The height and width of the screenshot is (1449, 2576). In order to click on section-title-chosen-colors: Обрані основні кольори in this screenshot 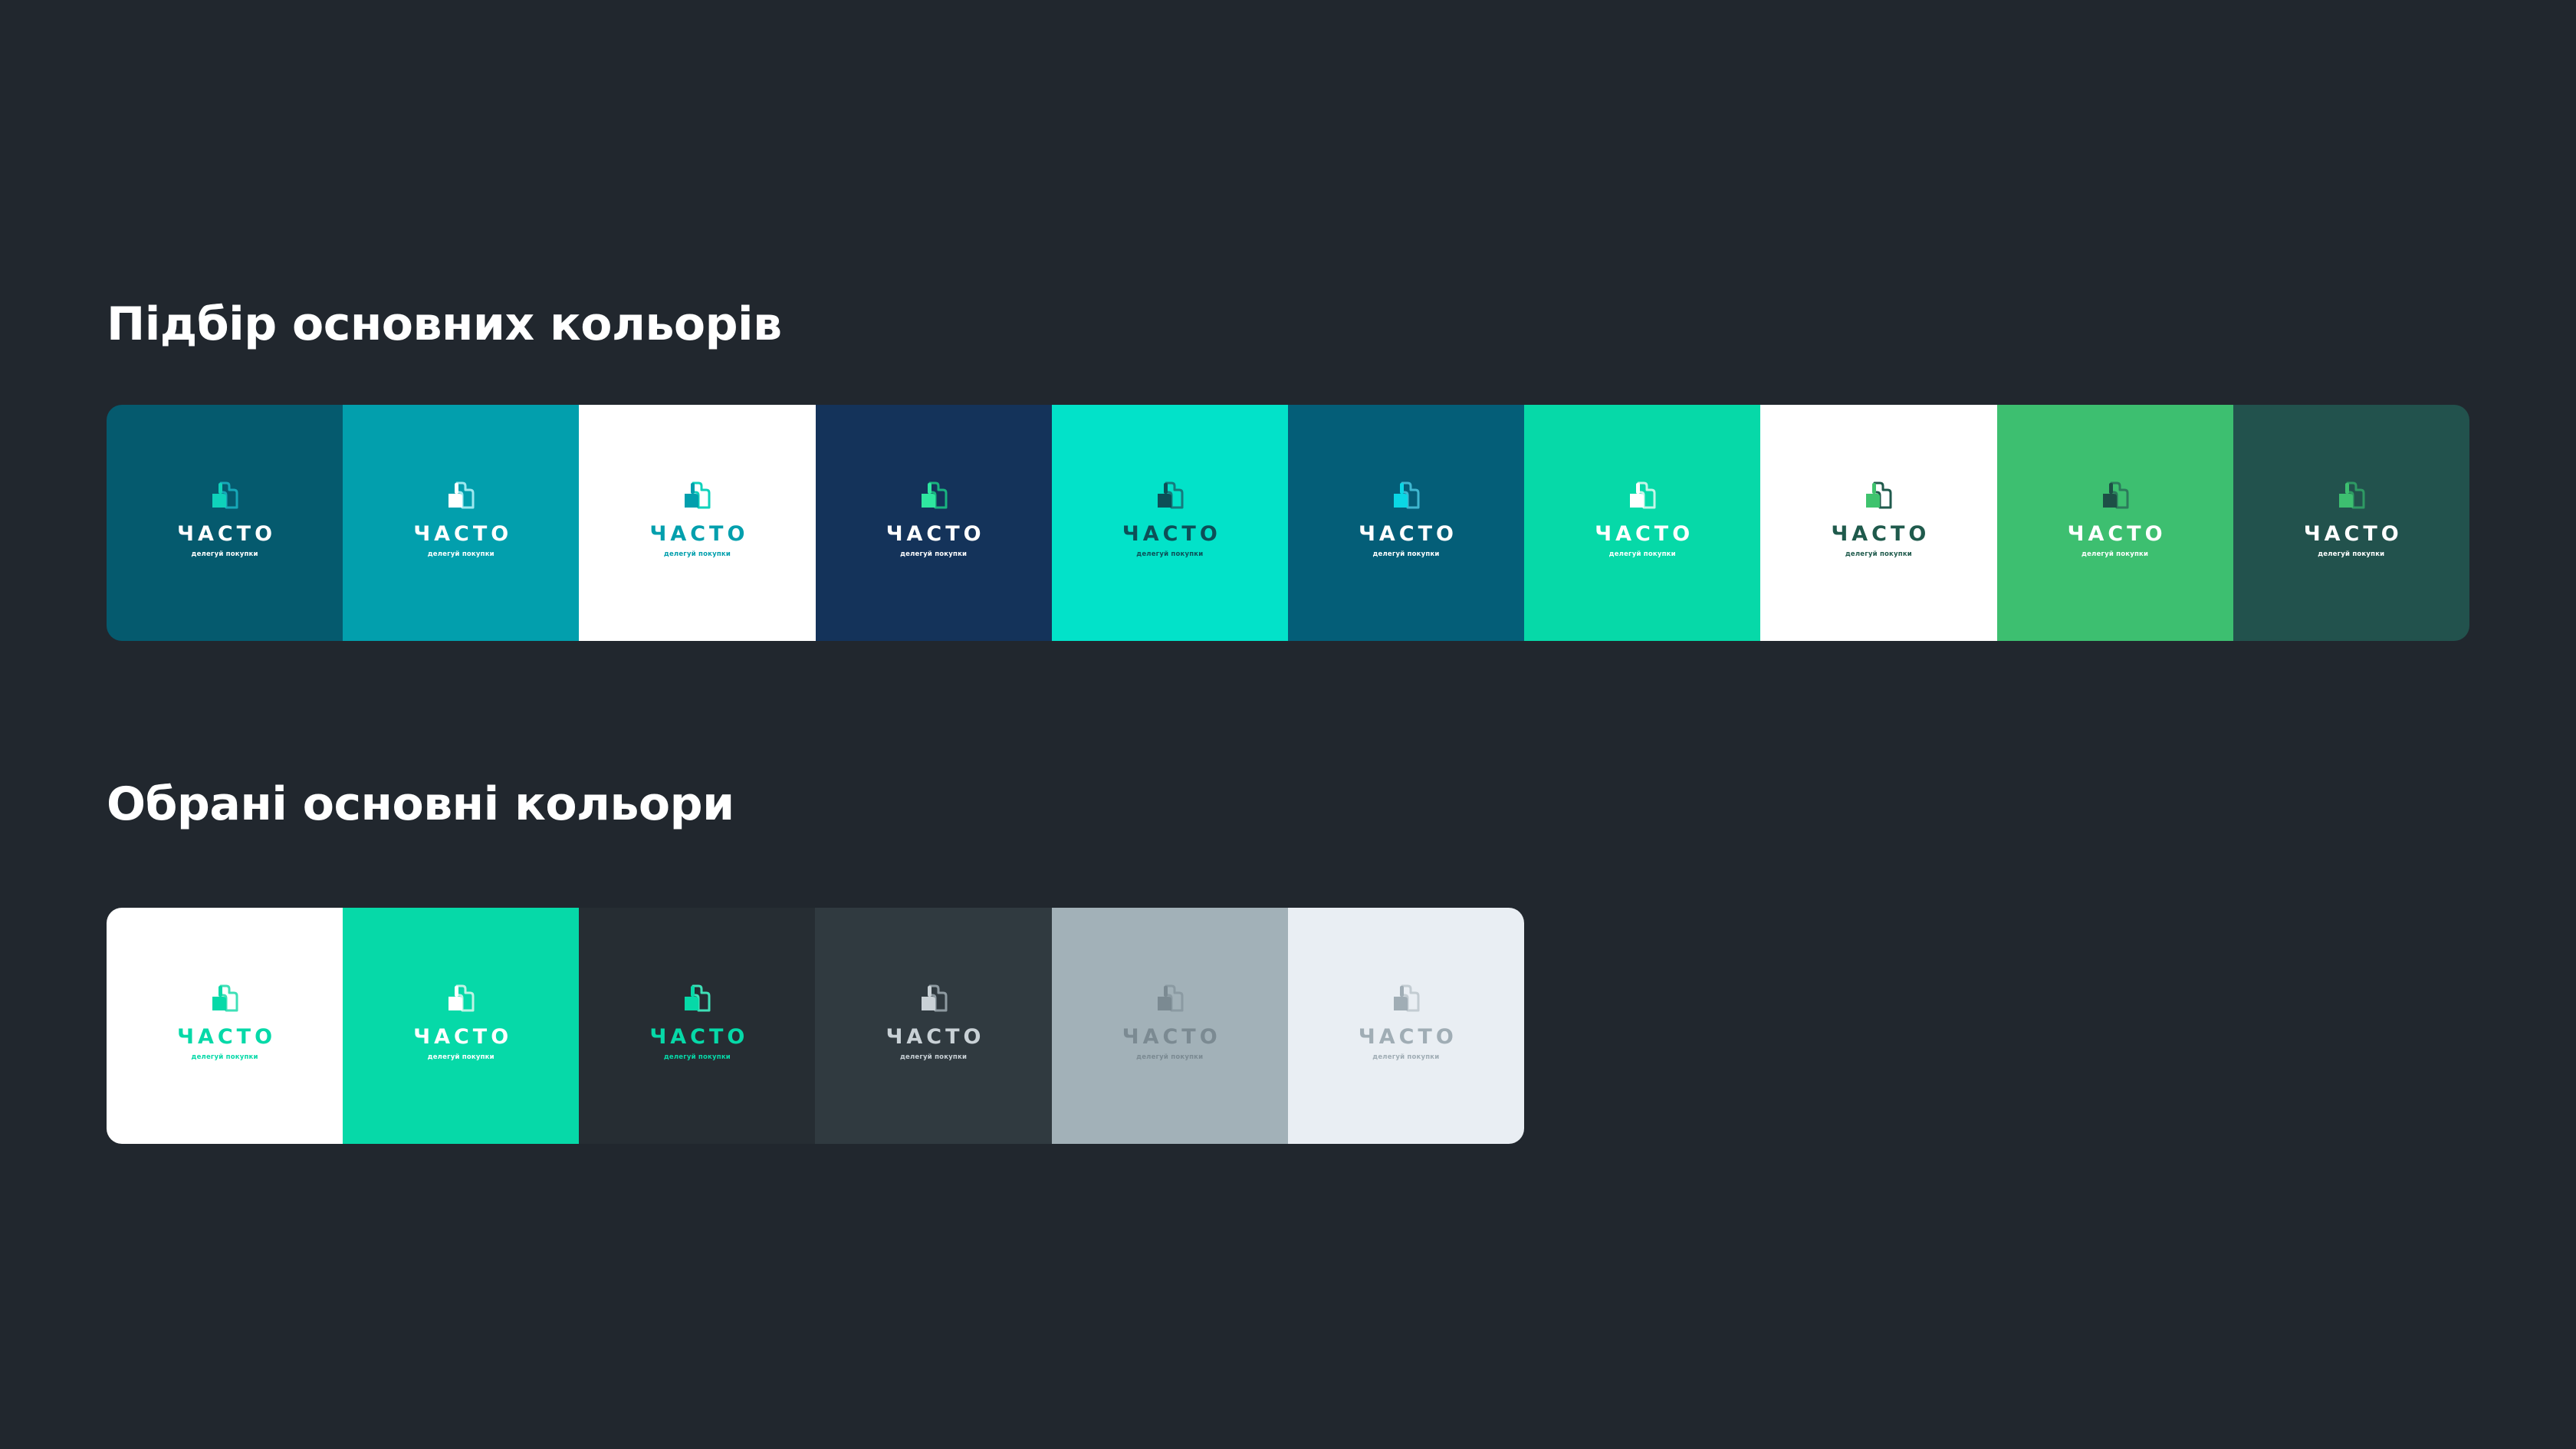, I will do `click(421, 804)`.